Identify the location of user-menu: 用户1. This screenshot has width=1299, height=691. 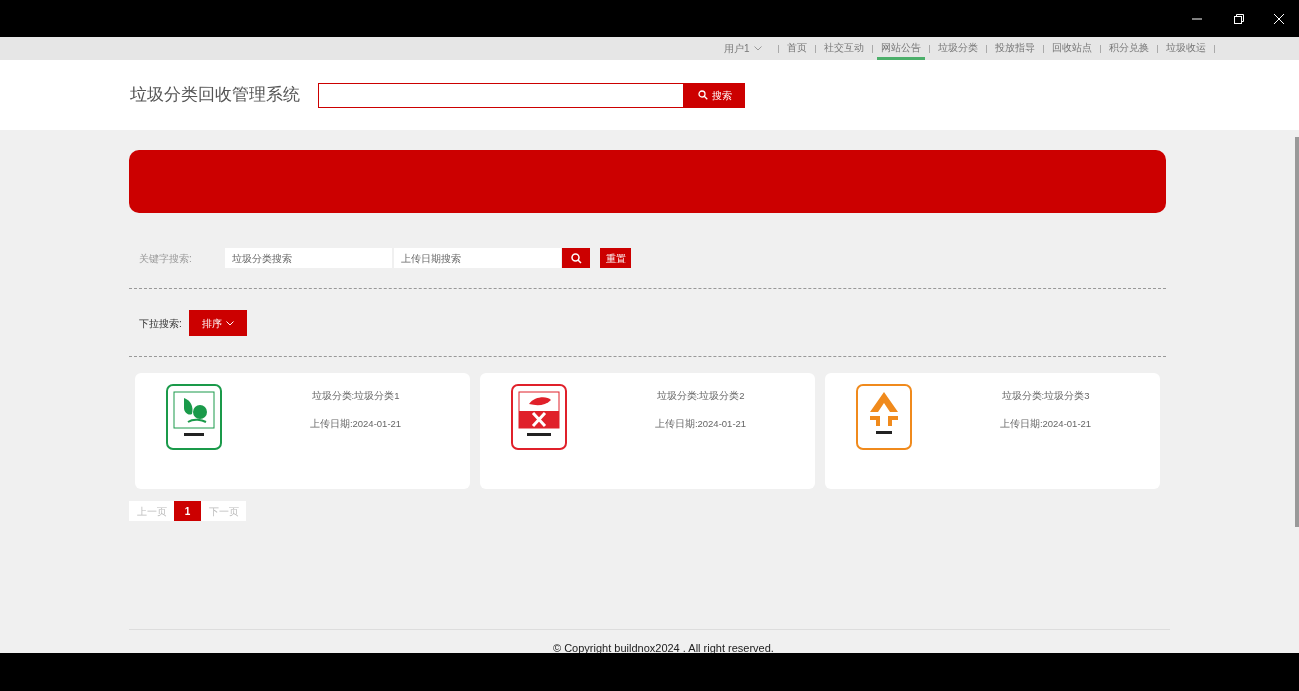
(749, 48).